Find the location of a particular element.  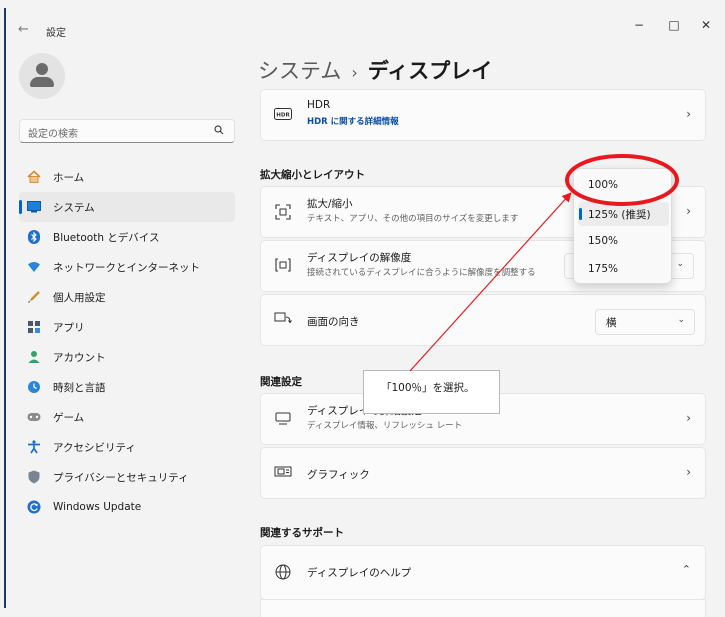

sidebar-item-accounts: アカウント is located at coordinates (127, 357).